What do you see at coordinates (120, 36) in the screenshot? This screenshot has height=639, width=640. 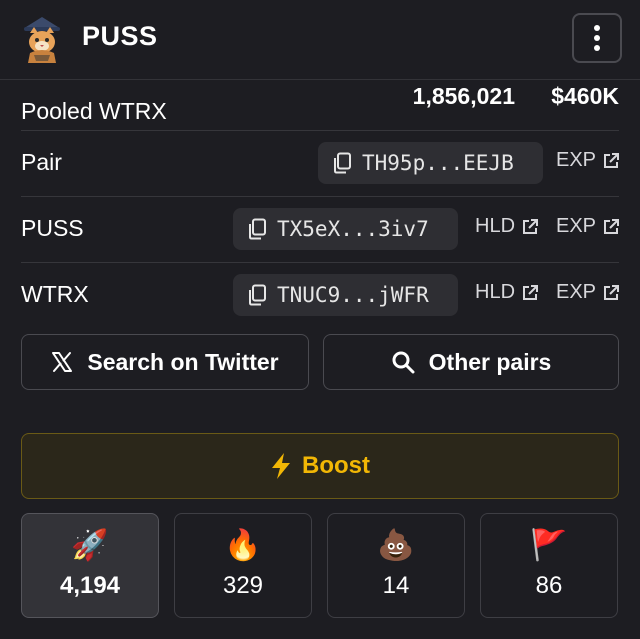 I see `brand-name: PUSS` at bounding box center [120, 36].